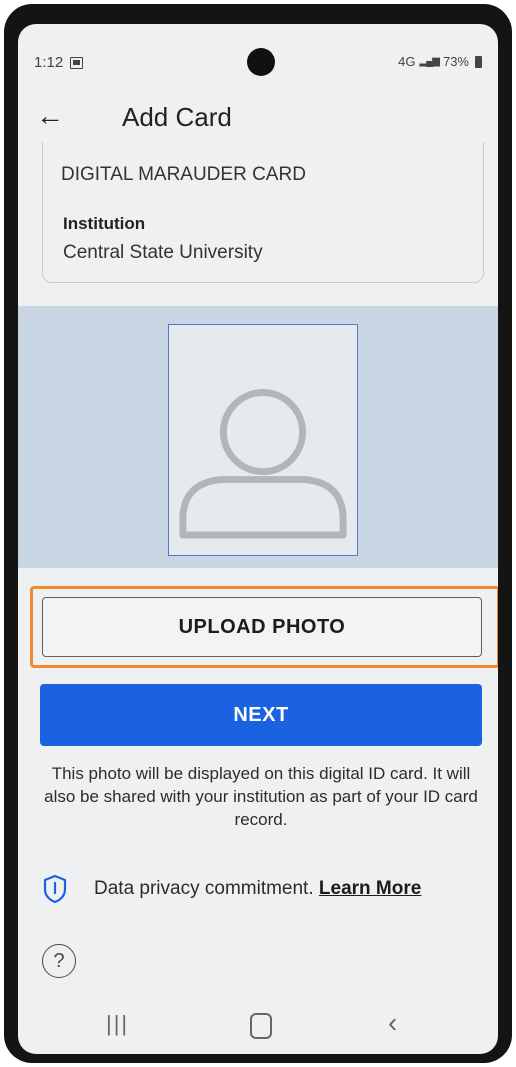 This screenshot has height=1067, width=516. What do you see at coordinates (50, 116) in the screenshot?
I see `back-arrow-icon: ←` at bounding box center [50, 116].